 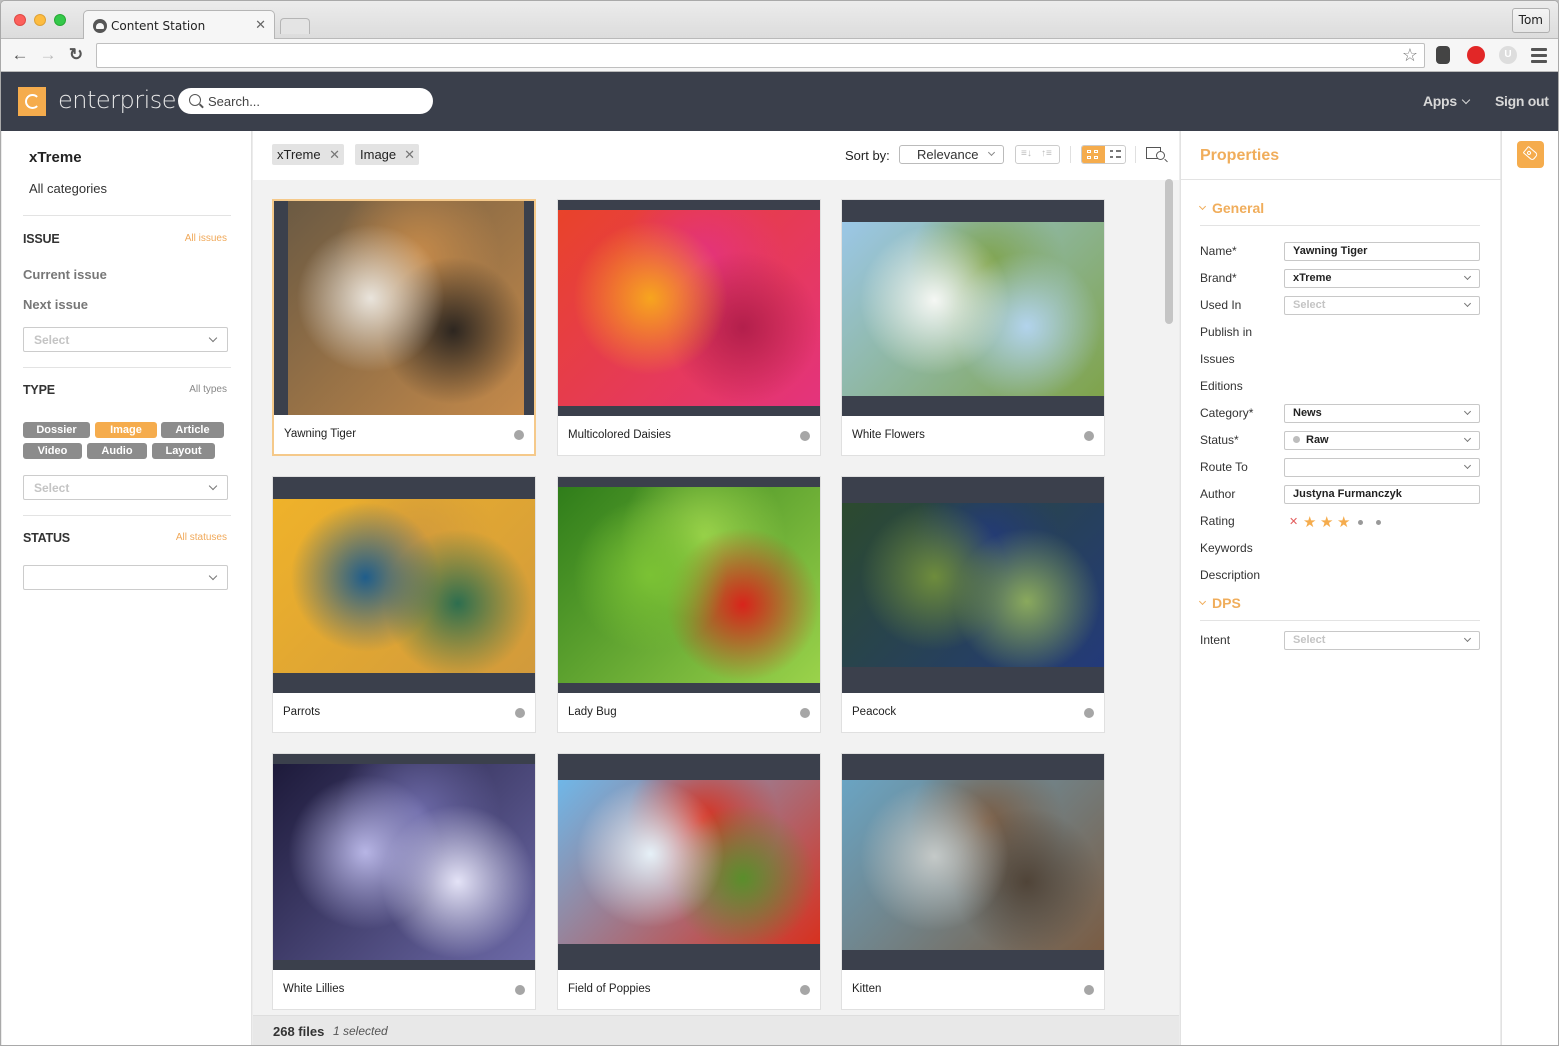 What do you see at coordinates (76, 55) in the screenshot?
I see `reload-icon: ↻` at bounding box center [76, 55].